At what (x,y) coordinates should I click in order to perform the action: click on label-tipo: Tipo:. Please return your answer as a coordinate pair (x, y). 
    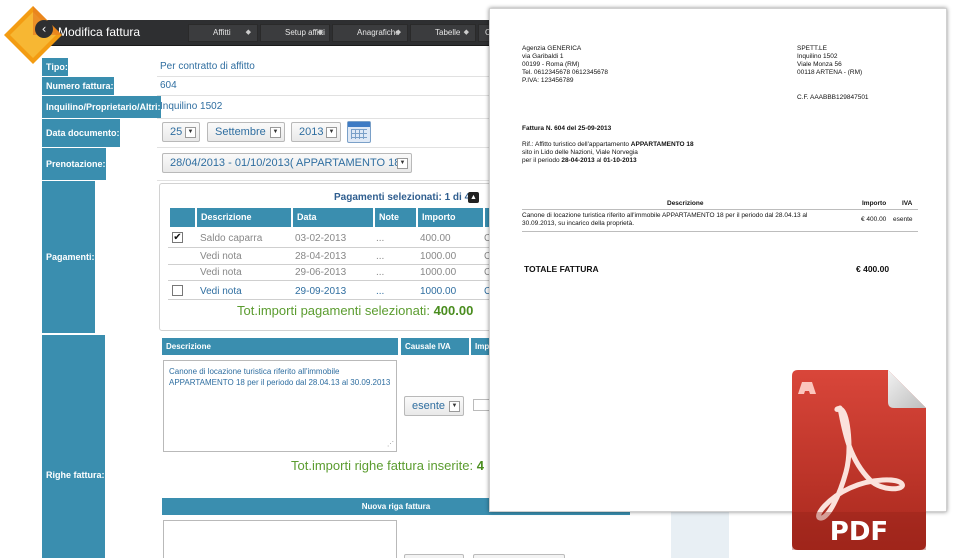
    Looking at the image, I should click on (55, 67).